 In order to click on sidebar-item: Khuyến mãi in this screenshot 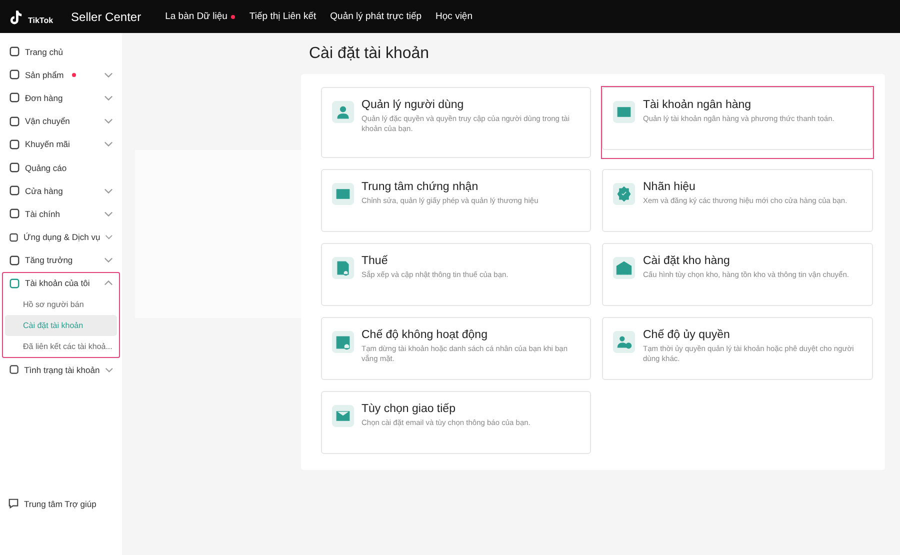, I will do `click(47, 144)`.